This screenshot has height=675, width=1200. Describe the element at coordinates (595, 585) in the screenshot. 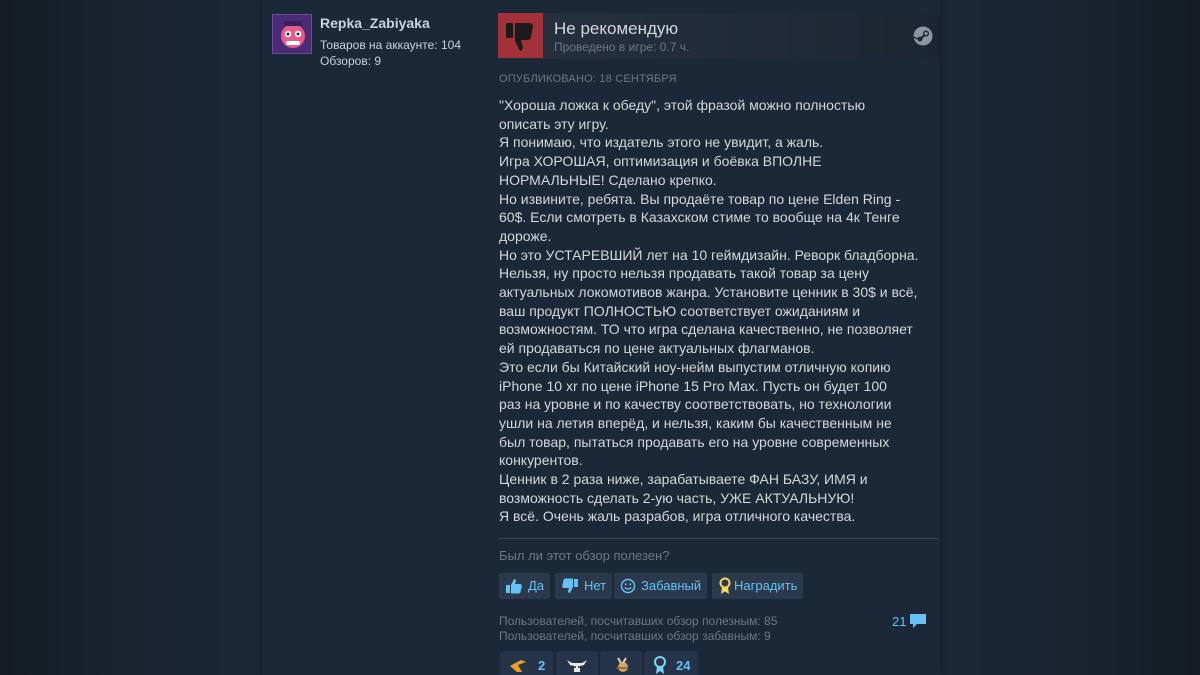

I see `vote-no-label: Нет` at that location.